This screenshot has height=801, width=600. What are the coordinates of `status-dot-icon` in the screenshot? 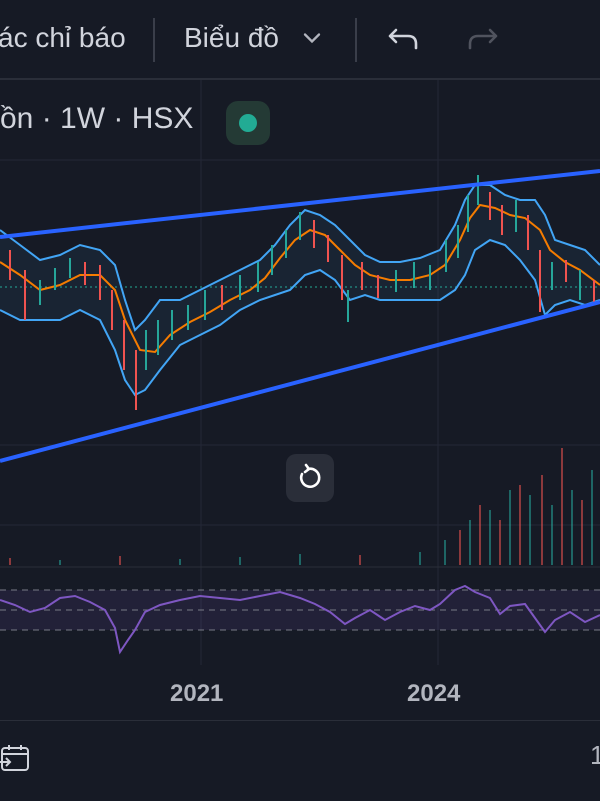 It's located at (248, 123).